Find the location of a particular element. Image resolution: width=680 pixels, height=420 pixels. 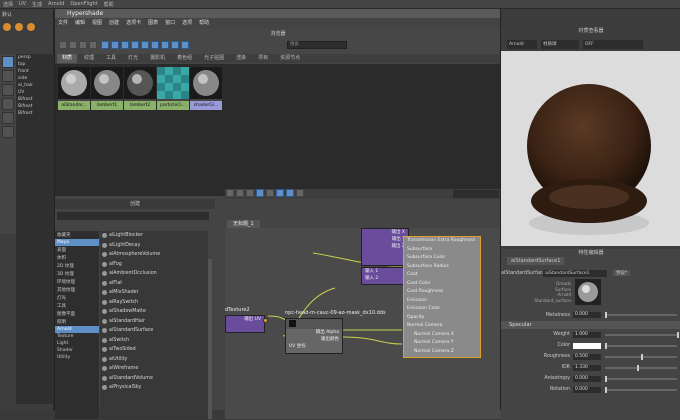

create-node-item: aiSwitch is located at coordinates (154, 341).